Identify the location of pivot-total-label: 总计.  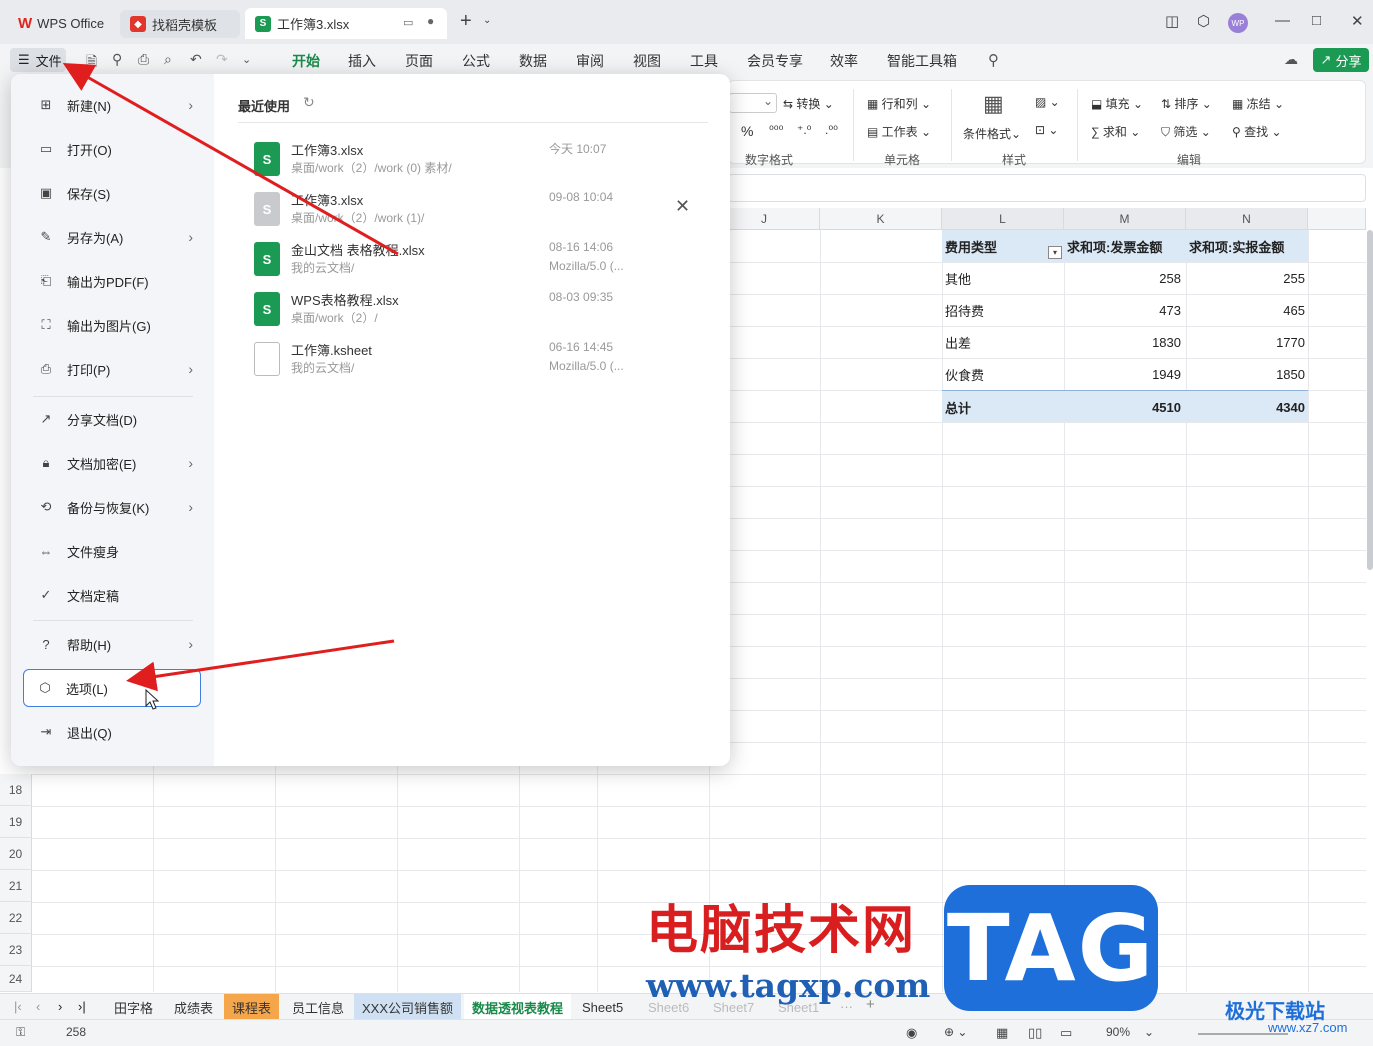
(958, 407).